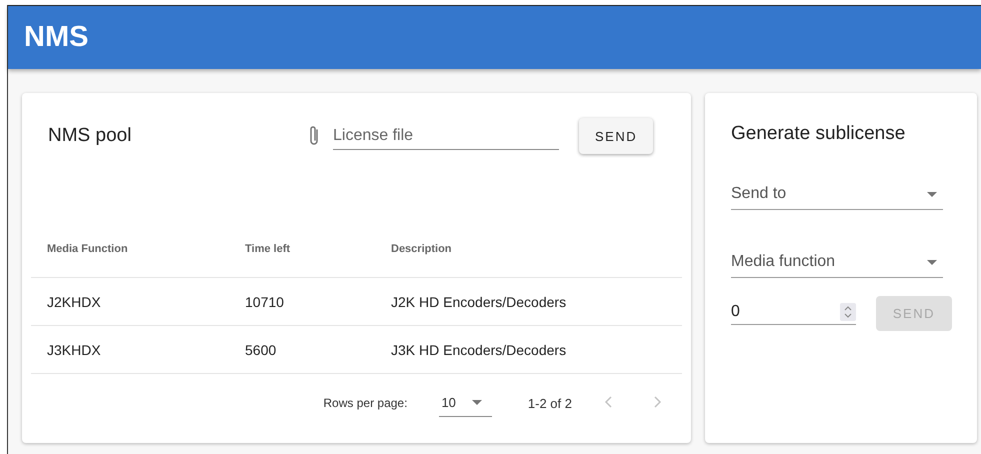 Image resolution: width=981 pixels, height=454 pixels. What do you see at coordinates (657, 402) in the screenshot?
I see `chevron-right-icon` at bounding box center [657, 402].